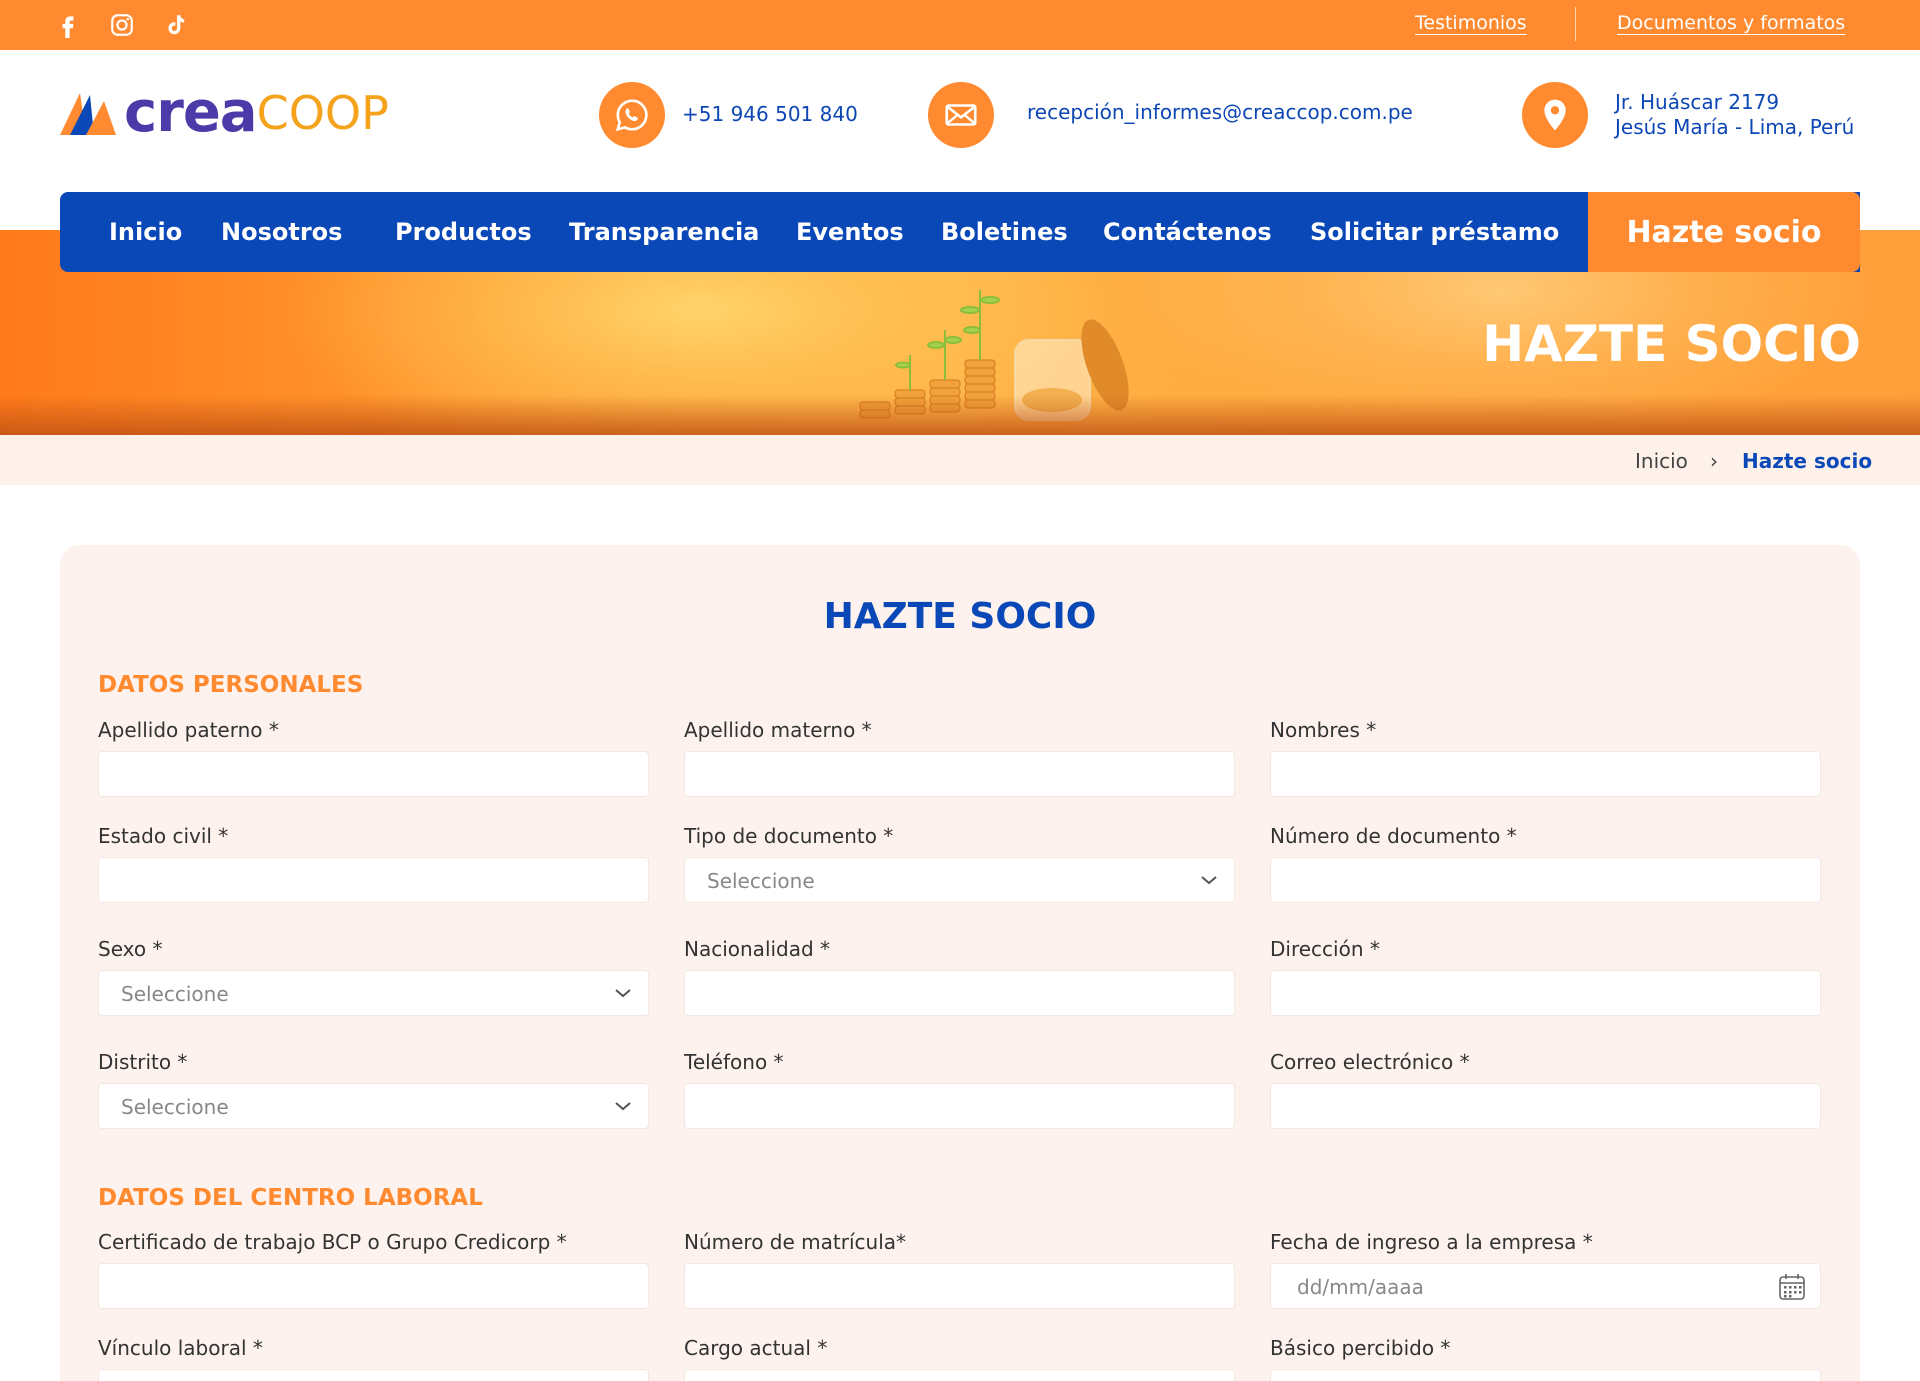 The width and height of the screenshot is (1920, 1381). I want to click on label-correo: Correo electrónico *, so click(1370, 1062).